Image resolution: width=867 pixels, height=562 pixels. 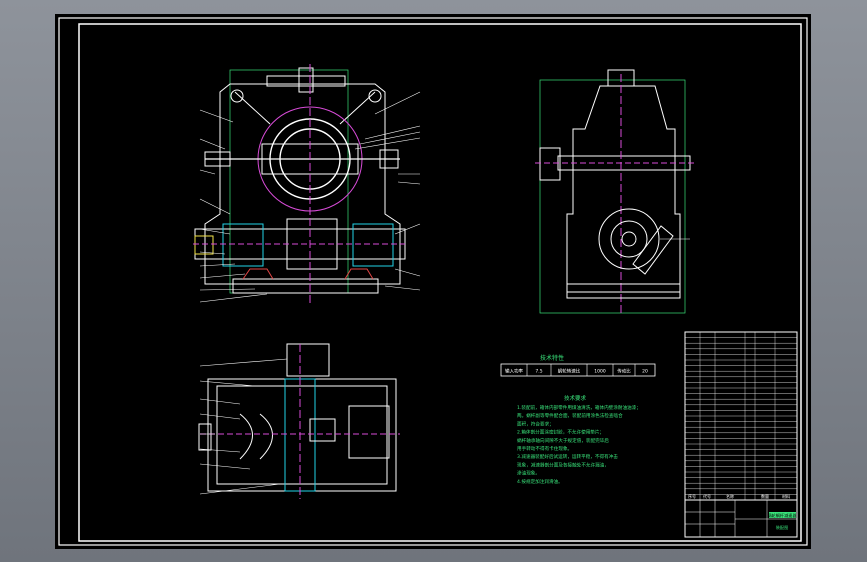 What do you see at coordinates (782, 527) in the screenshot?
I see `drawing-number: 装配图` at bounding box center [782, 527].